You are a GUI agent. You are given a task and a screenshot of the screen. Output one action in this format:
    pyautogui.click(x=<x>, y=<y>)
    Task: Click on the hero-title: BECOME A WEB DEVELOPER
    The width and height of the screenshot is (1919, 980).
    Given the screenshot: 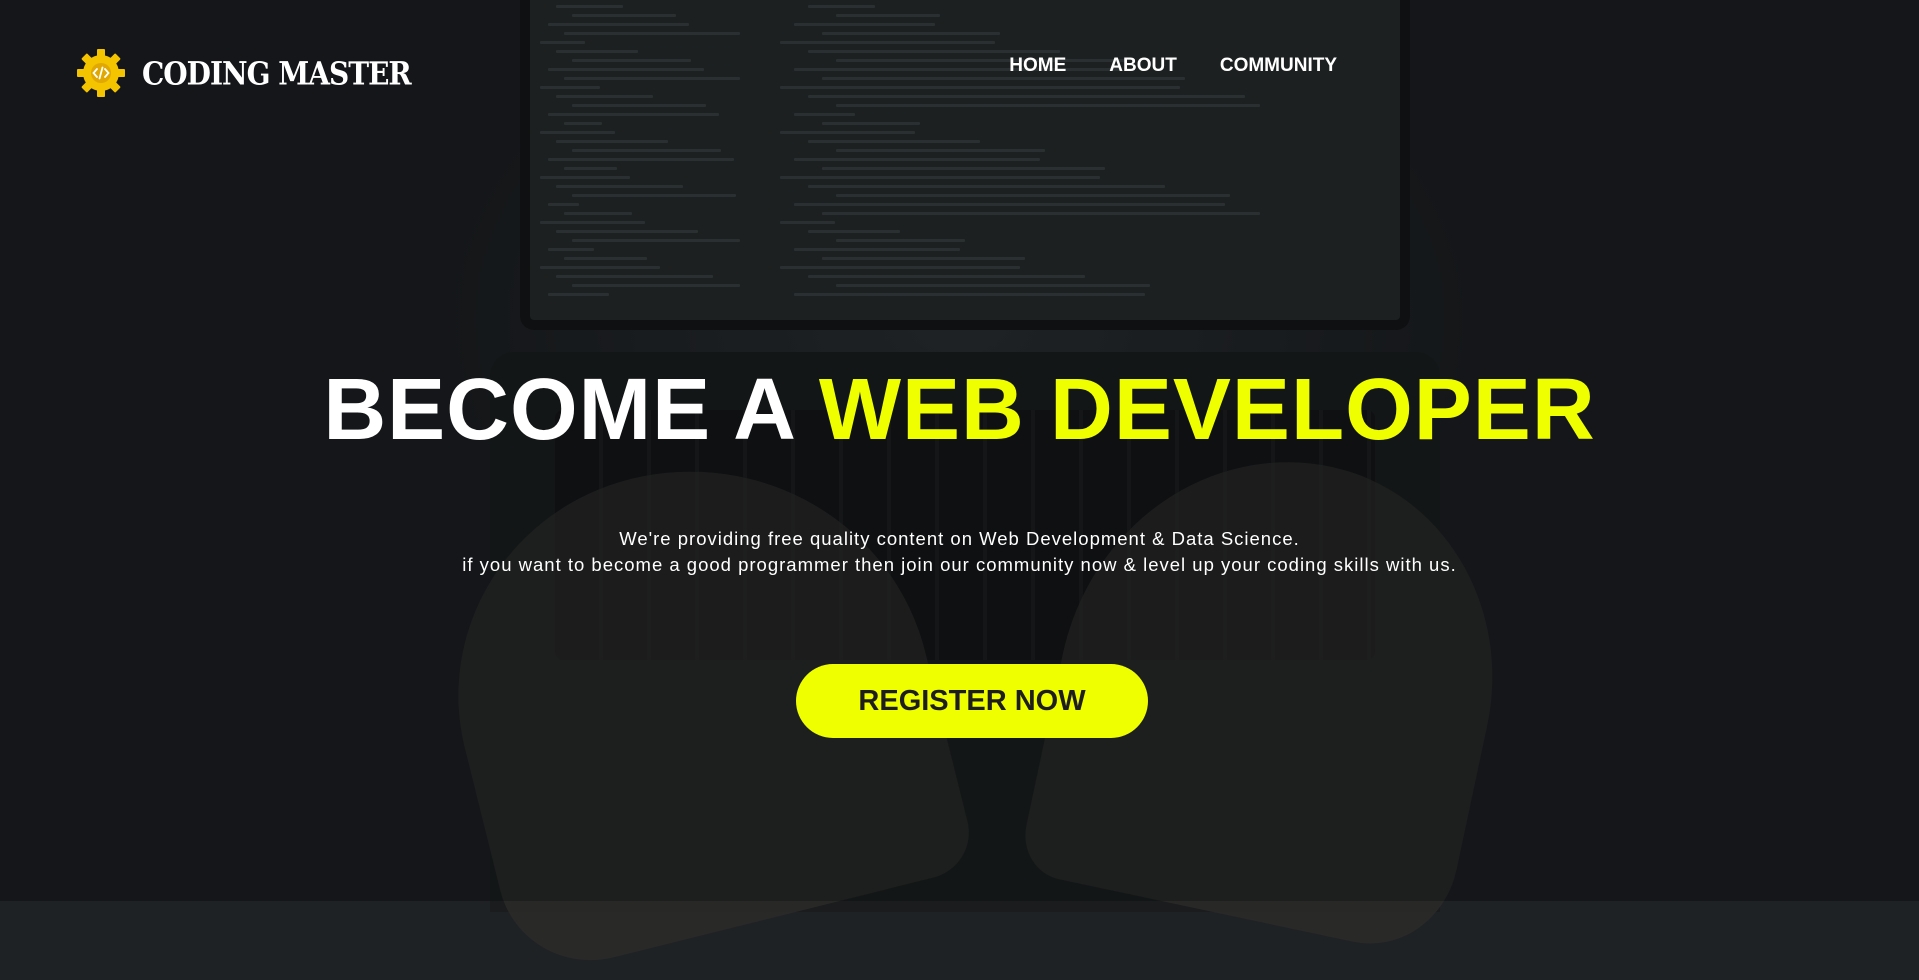 What is the action you would take?
    pyautogui.click(x=959, y=409)
    